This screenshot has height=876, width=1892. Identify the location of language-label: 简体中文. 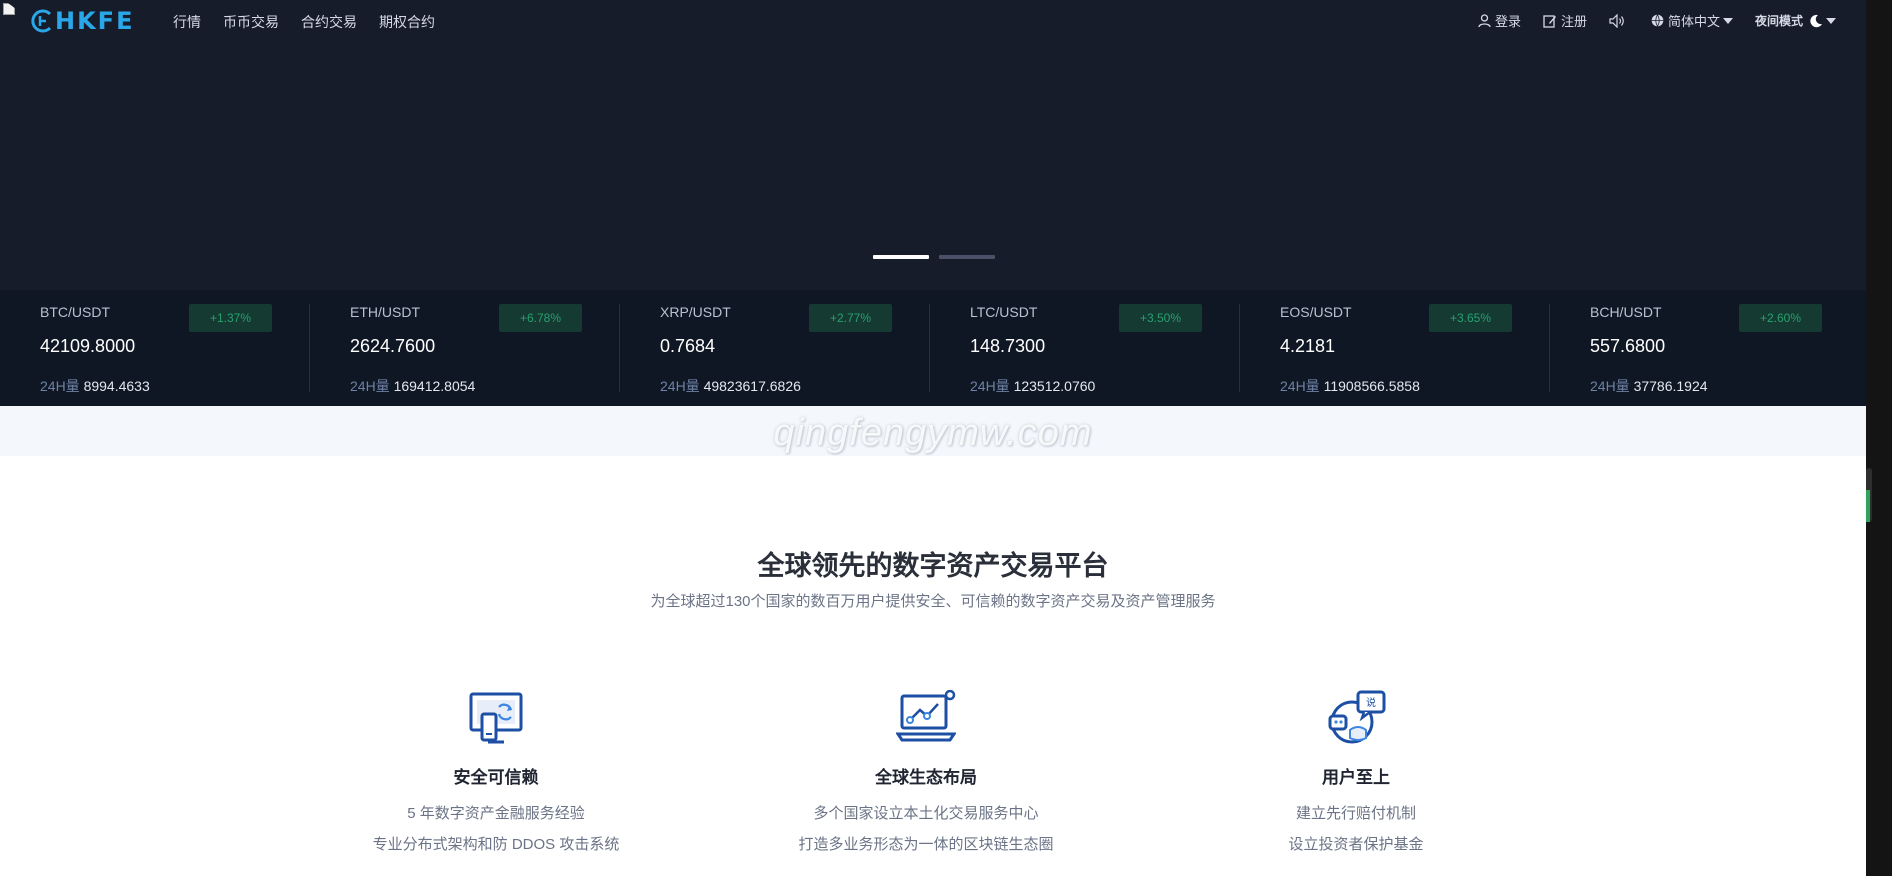
(1693, 21).